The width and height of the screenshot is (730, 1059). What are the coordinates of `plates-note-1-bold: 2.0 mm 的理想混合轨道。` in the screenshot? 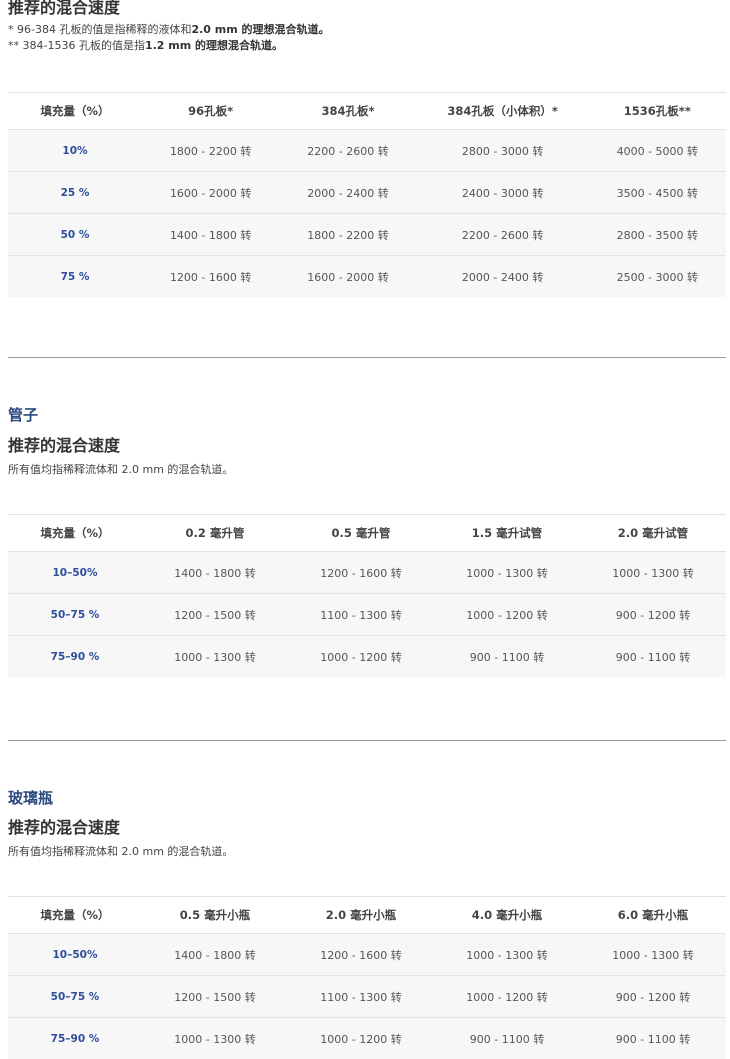 It's located at (260, 29).